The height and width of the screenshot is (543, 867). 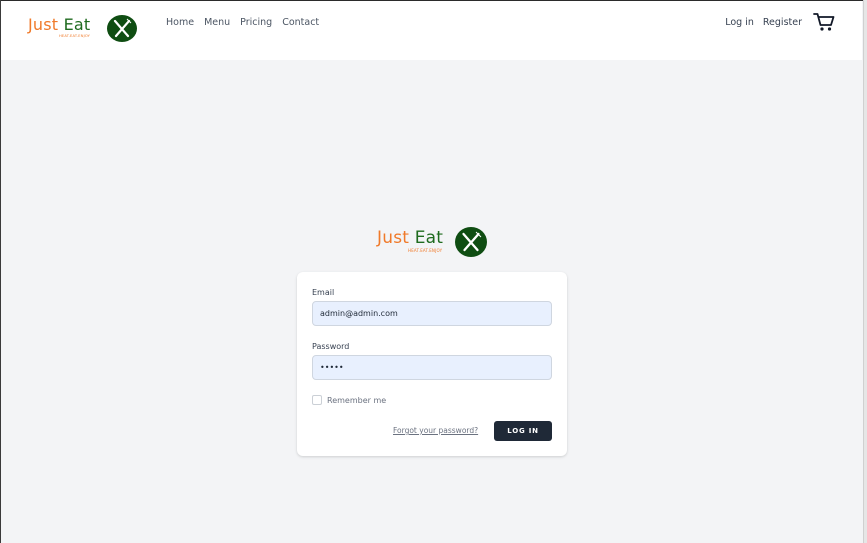 I want to click on window-left-border, so click(x=0, y=271).